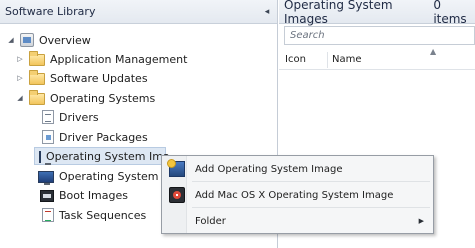 Image resolution: width=475 pixels, height=248 pixels. I want to click on column-divider, so click(327, 60).